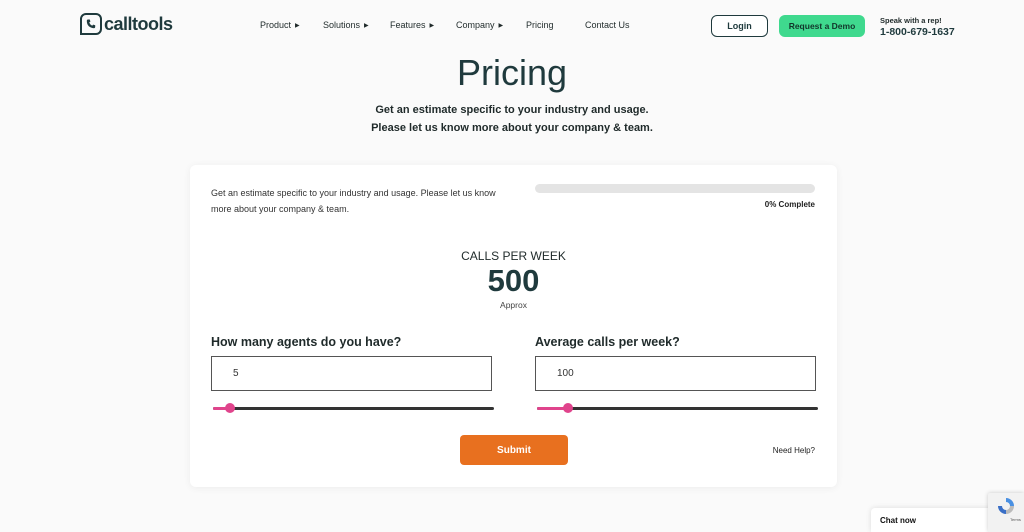  I want to click on calls-per-week-label: CALLS PER WEEK, so click(513, 256).